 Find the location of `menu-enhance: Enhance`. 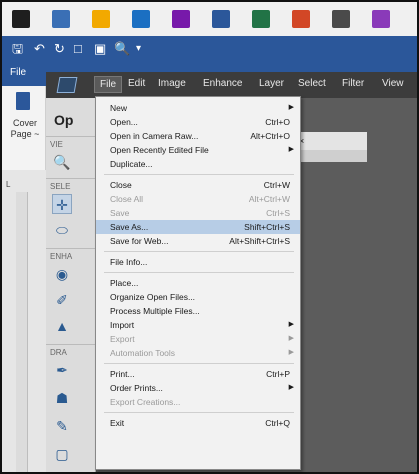

menu-enhance: Enhance is located at coordinates (222, 83).